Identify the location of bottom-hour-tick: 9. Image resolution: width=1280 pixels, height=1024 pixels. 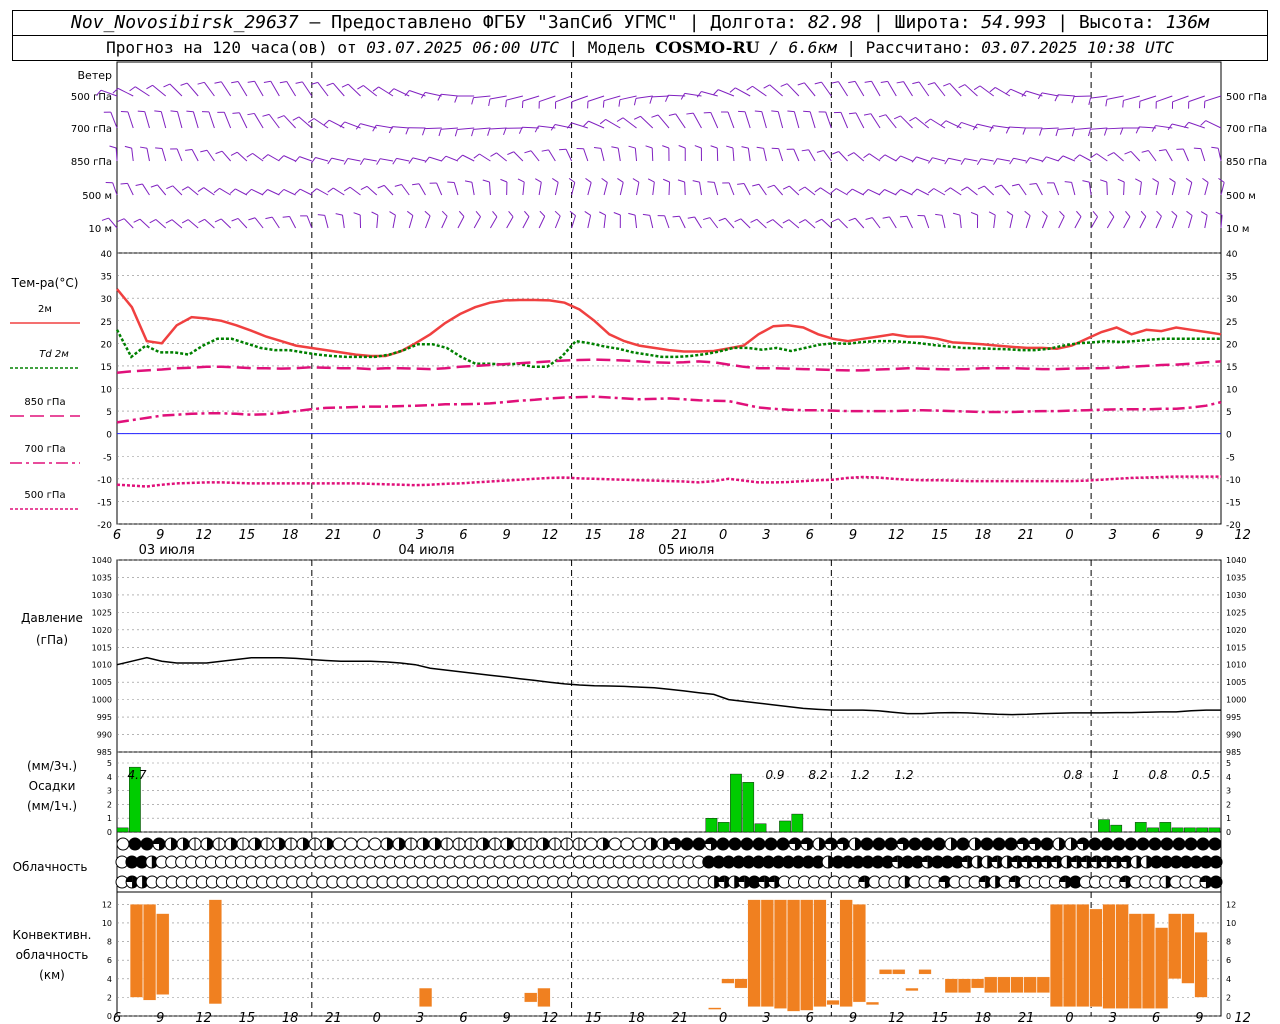
(853, 1017).